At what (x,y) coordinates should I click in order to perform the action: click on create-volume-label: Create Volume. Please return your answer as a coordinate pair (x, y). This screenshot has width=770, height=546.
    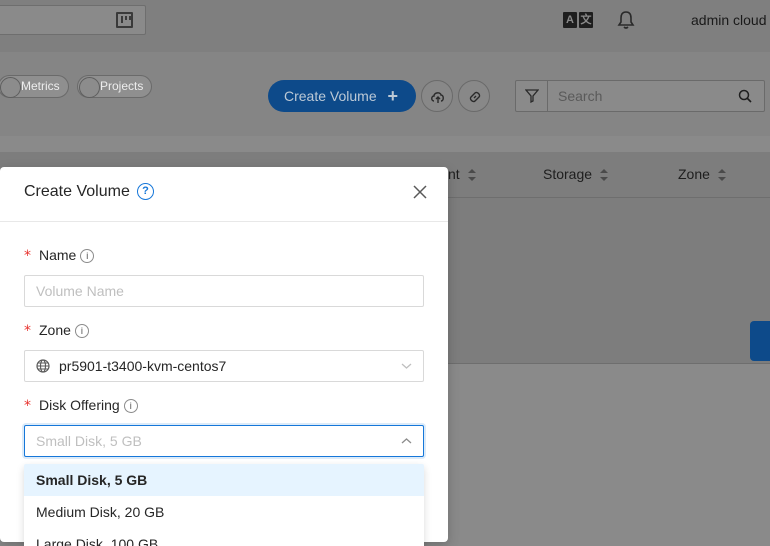
    Looking at the image, I should click on (330, 96).